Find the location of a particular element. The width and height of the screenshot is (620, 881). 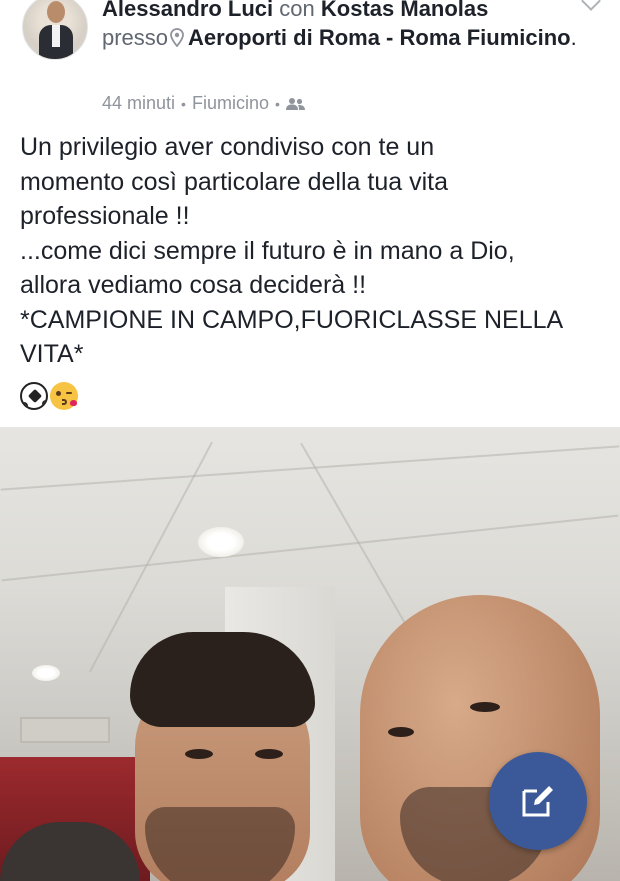

post-time: 44 minuti is located at coordinates (138, 103).